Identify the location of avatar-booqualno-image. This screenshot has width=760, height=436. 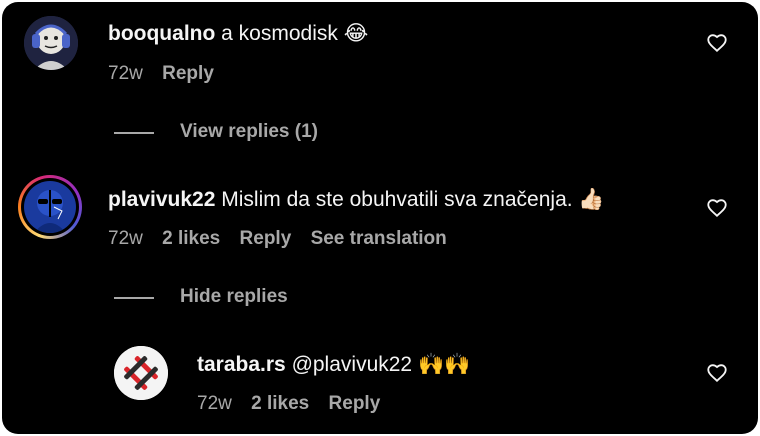
(51, 43).